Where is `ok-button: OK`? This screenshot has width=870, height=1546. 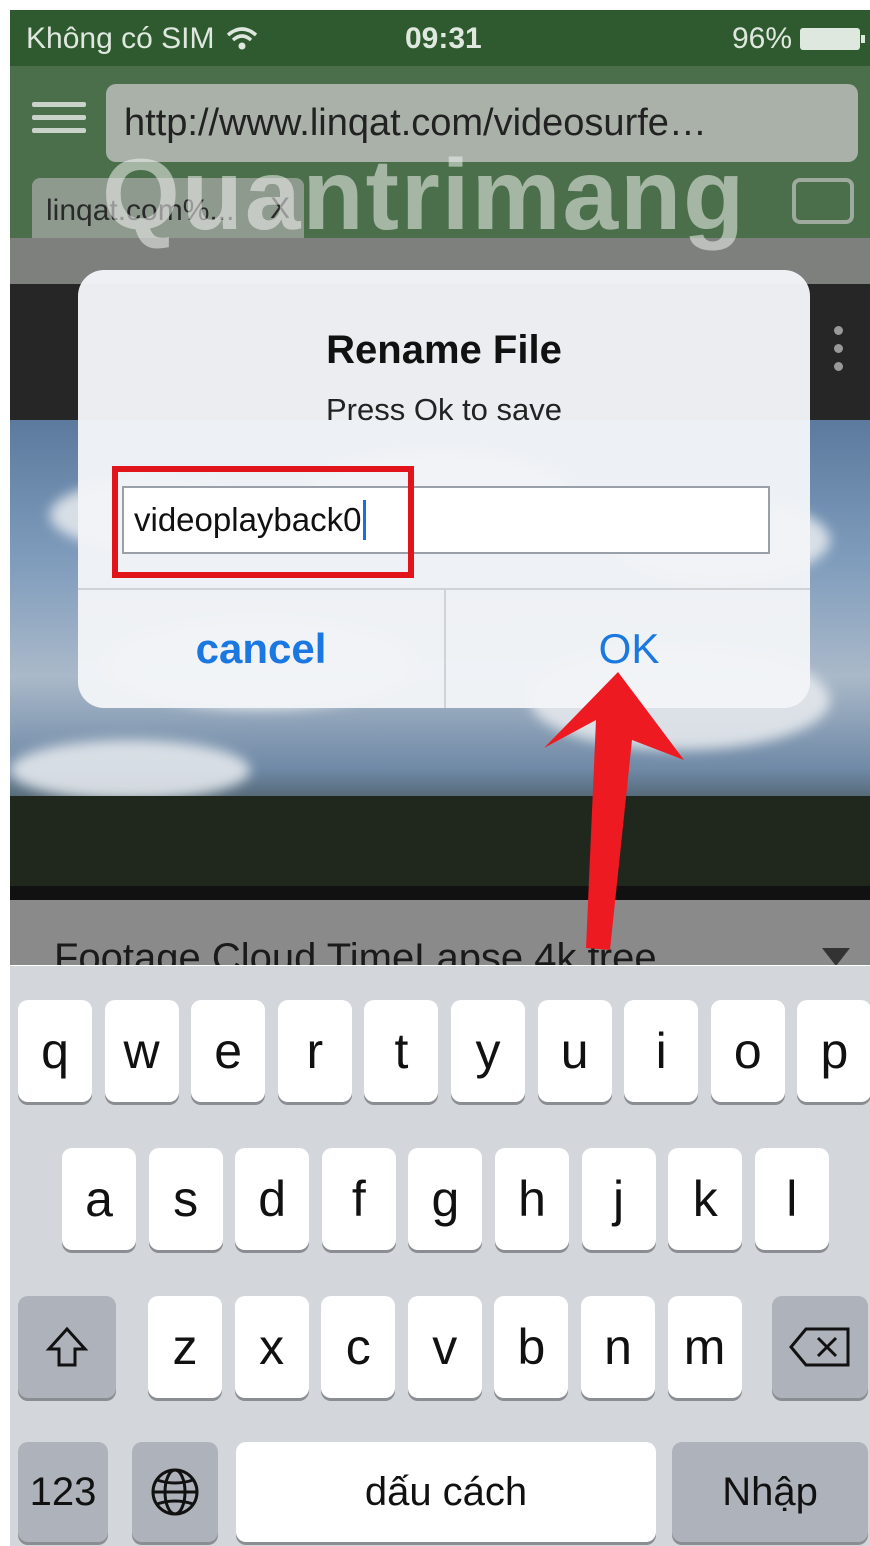
ok-button: OK is located at coordinates (628, 649).